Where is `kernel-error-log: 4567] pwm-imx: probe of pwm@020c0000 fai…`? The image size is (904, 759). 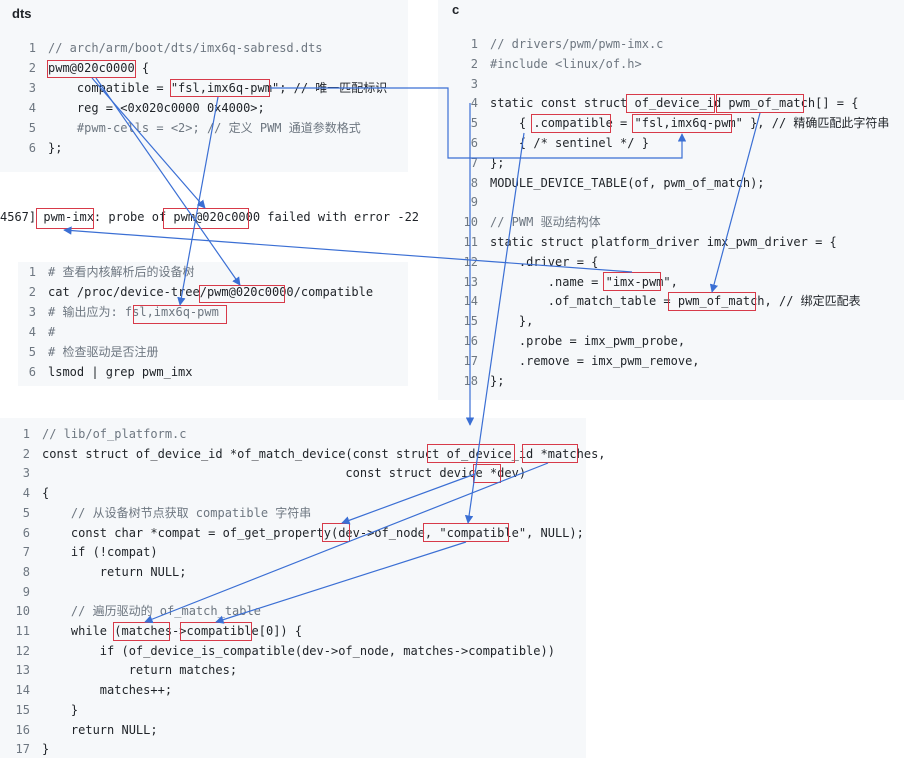
kernel-error-log: 4567] pwm-imx: probe of pwm@020c0000 fai… is located at coordinates (210, 217).